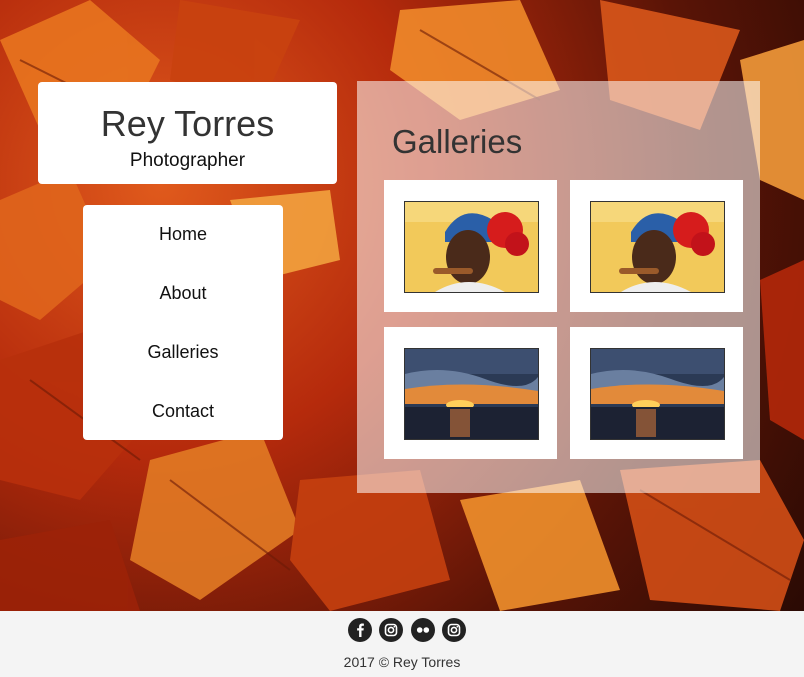  Describe the element at coordinates (360, 630) in the screenshot. I see `facebook-icon` at that location.